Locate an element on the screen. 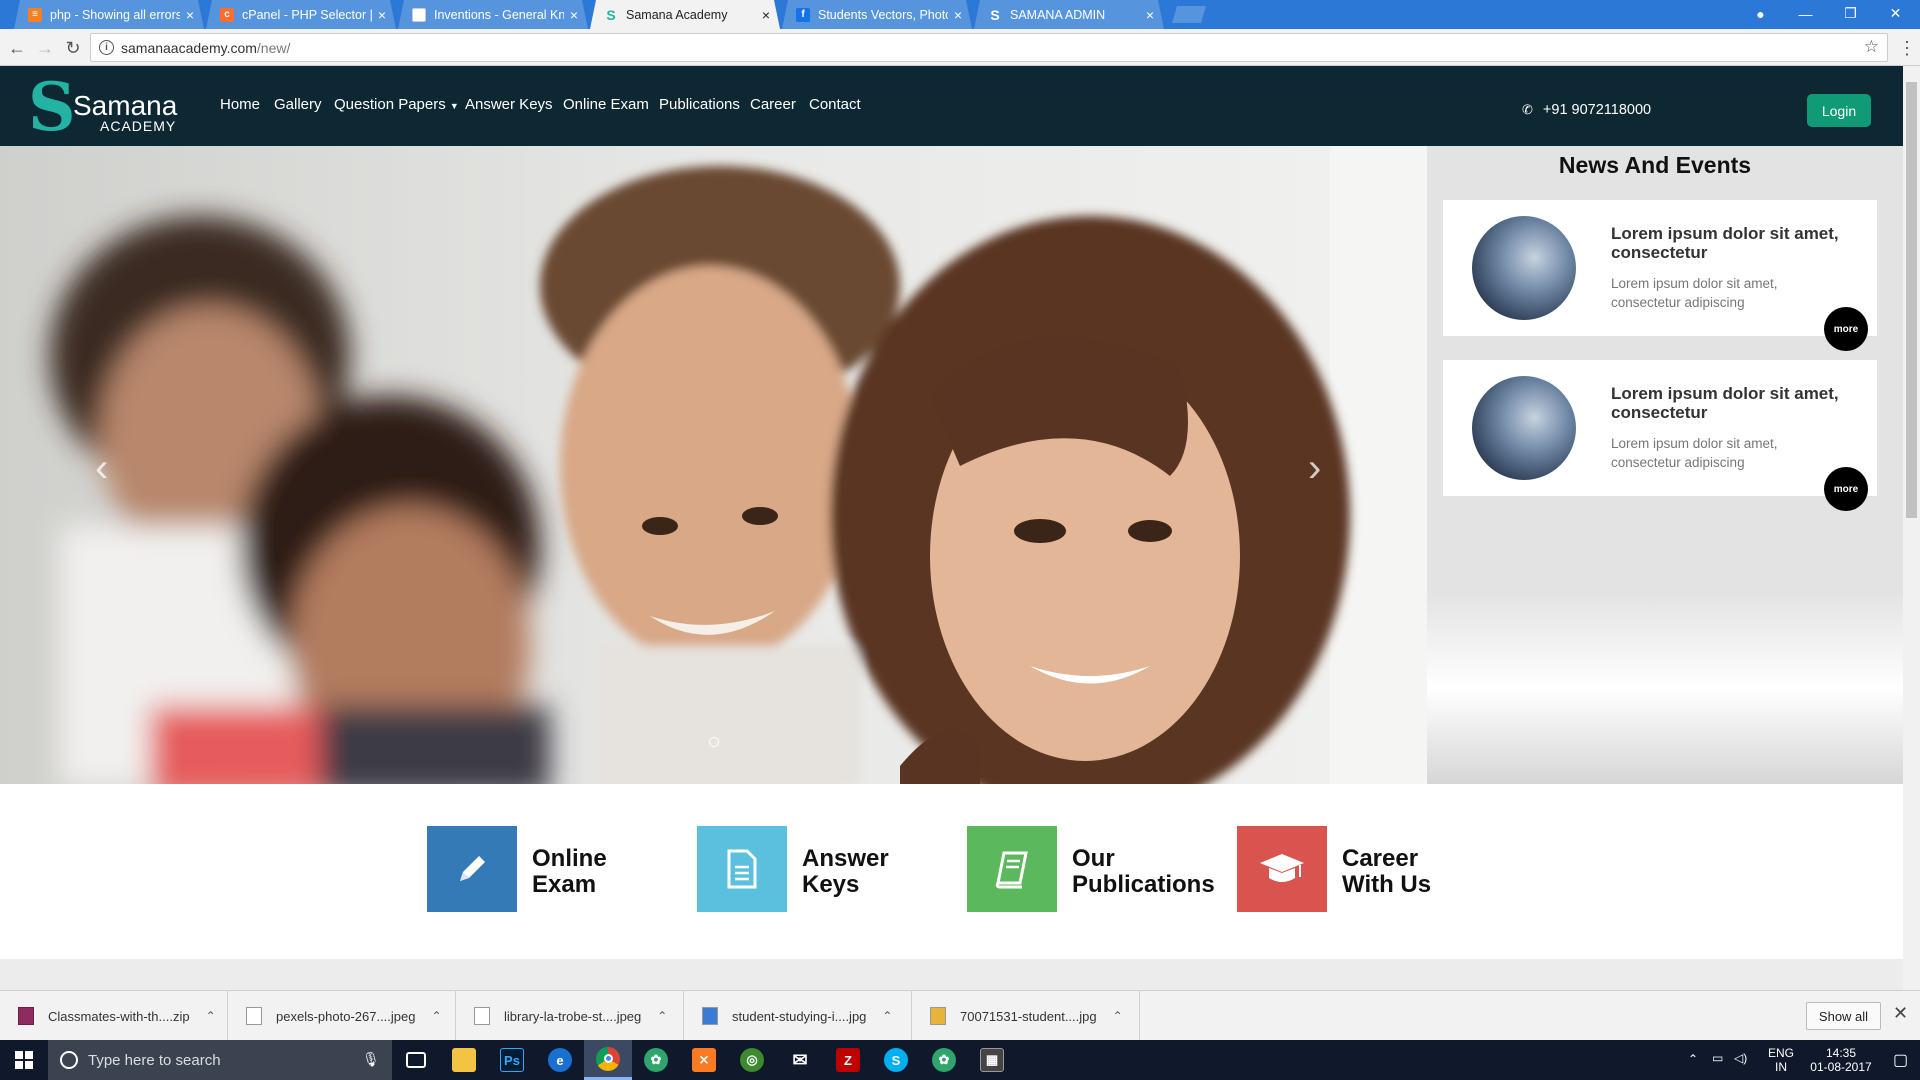 The width and height of the screenshot is (1920, 1080). browser-tab: ≡ php - Showing all errors × is located at coordinates (109, 14).